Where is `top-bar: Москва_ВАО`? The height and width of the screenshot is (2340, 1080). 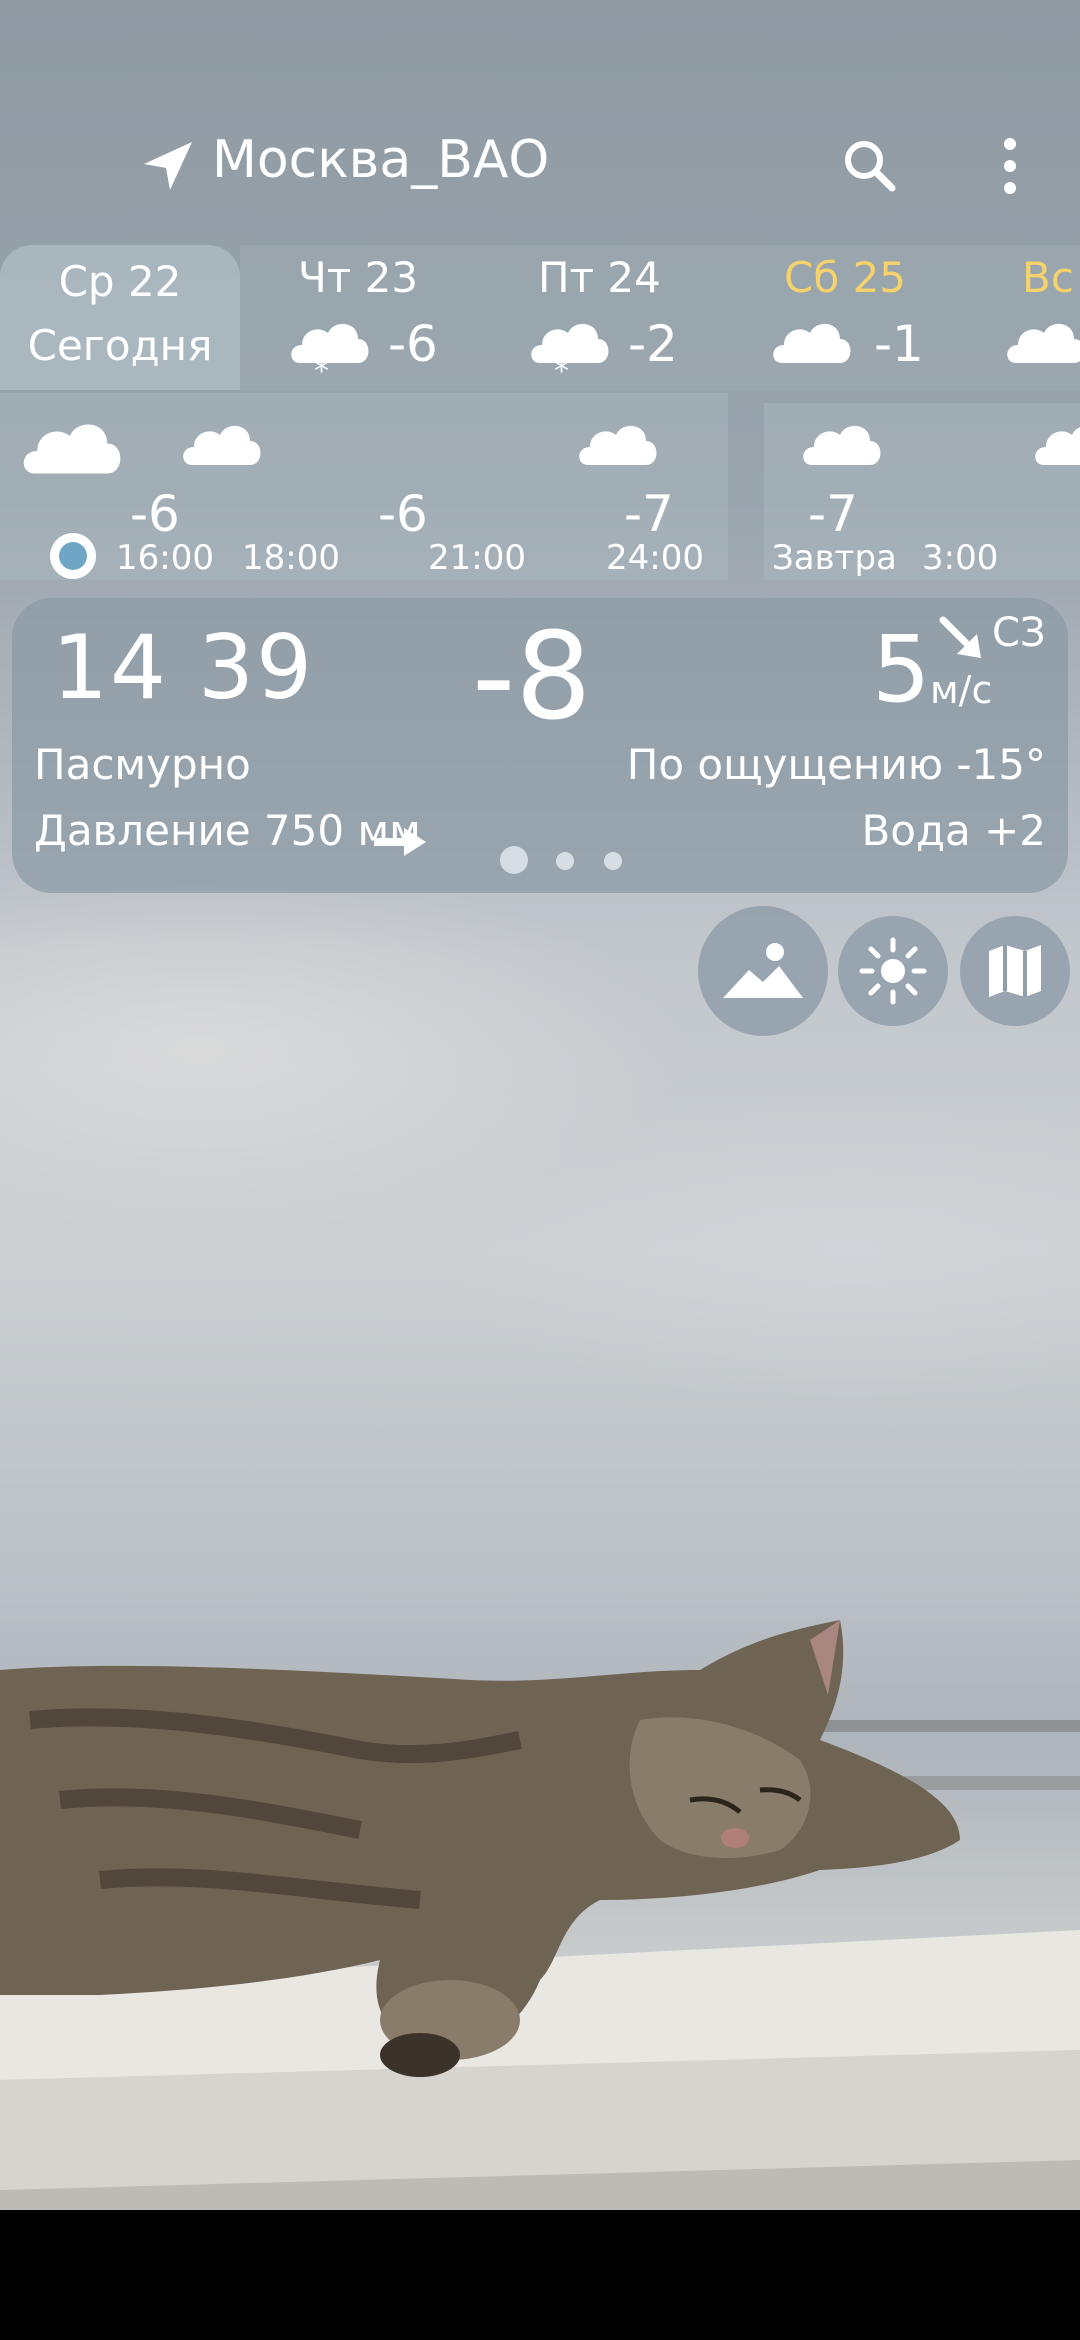
top-bar: Москва_ВАО is located at coordinates (540, 165).